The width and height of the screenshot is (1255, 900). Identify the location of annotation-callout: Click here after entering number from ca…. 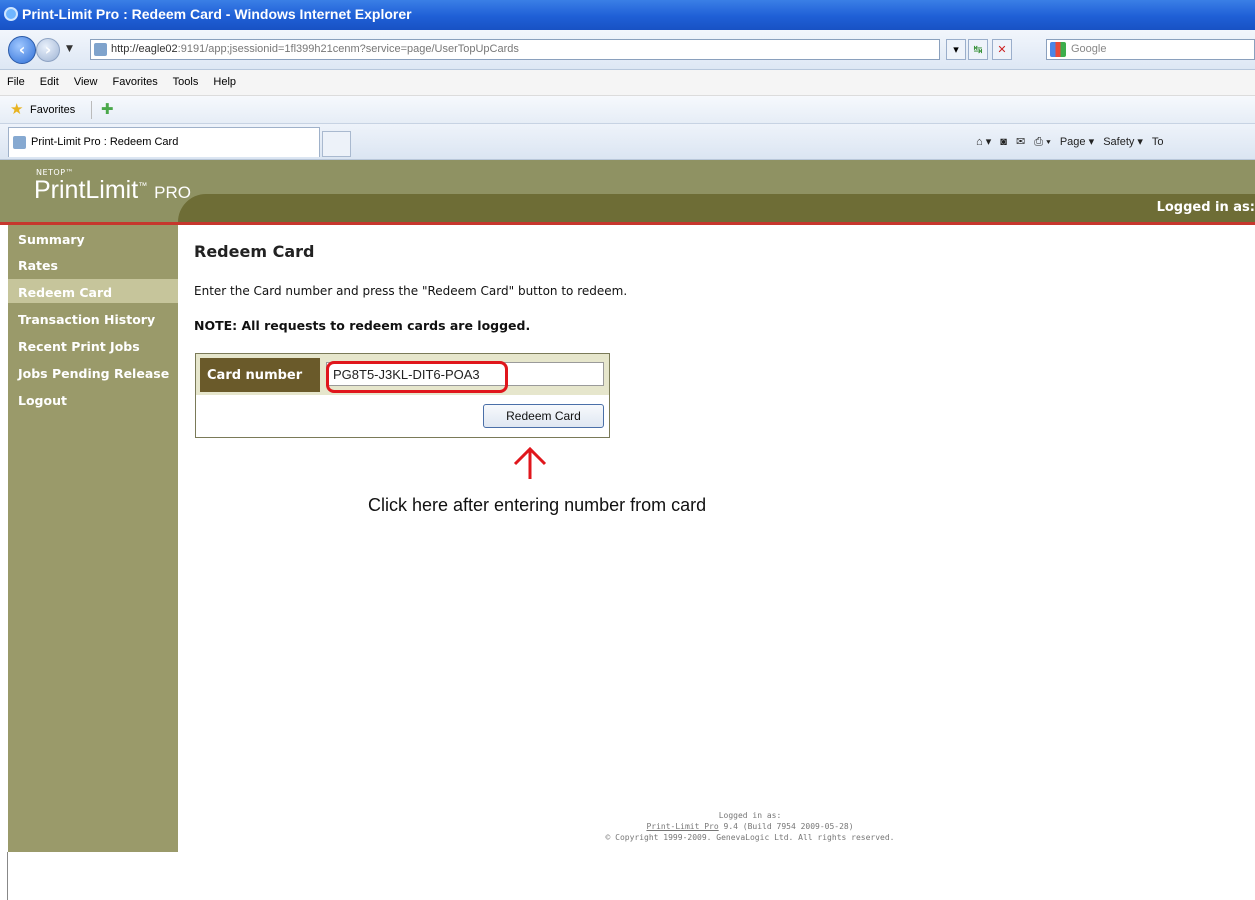
(537, 505).